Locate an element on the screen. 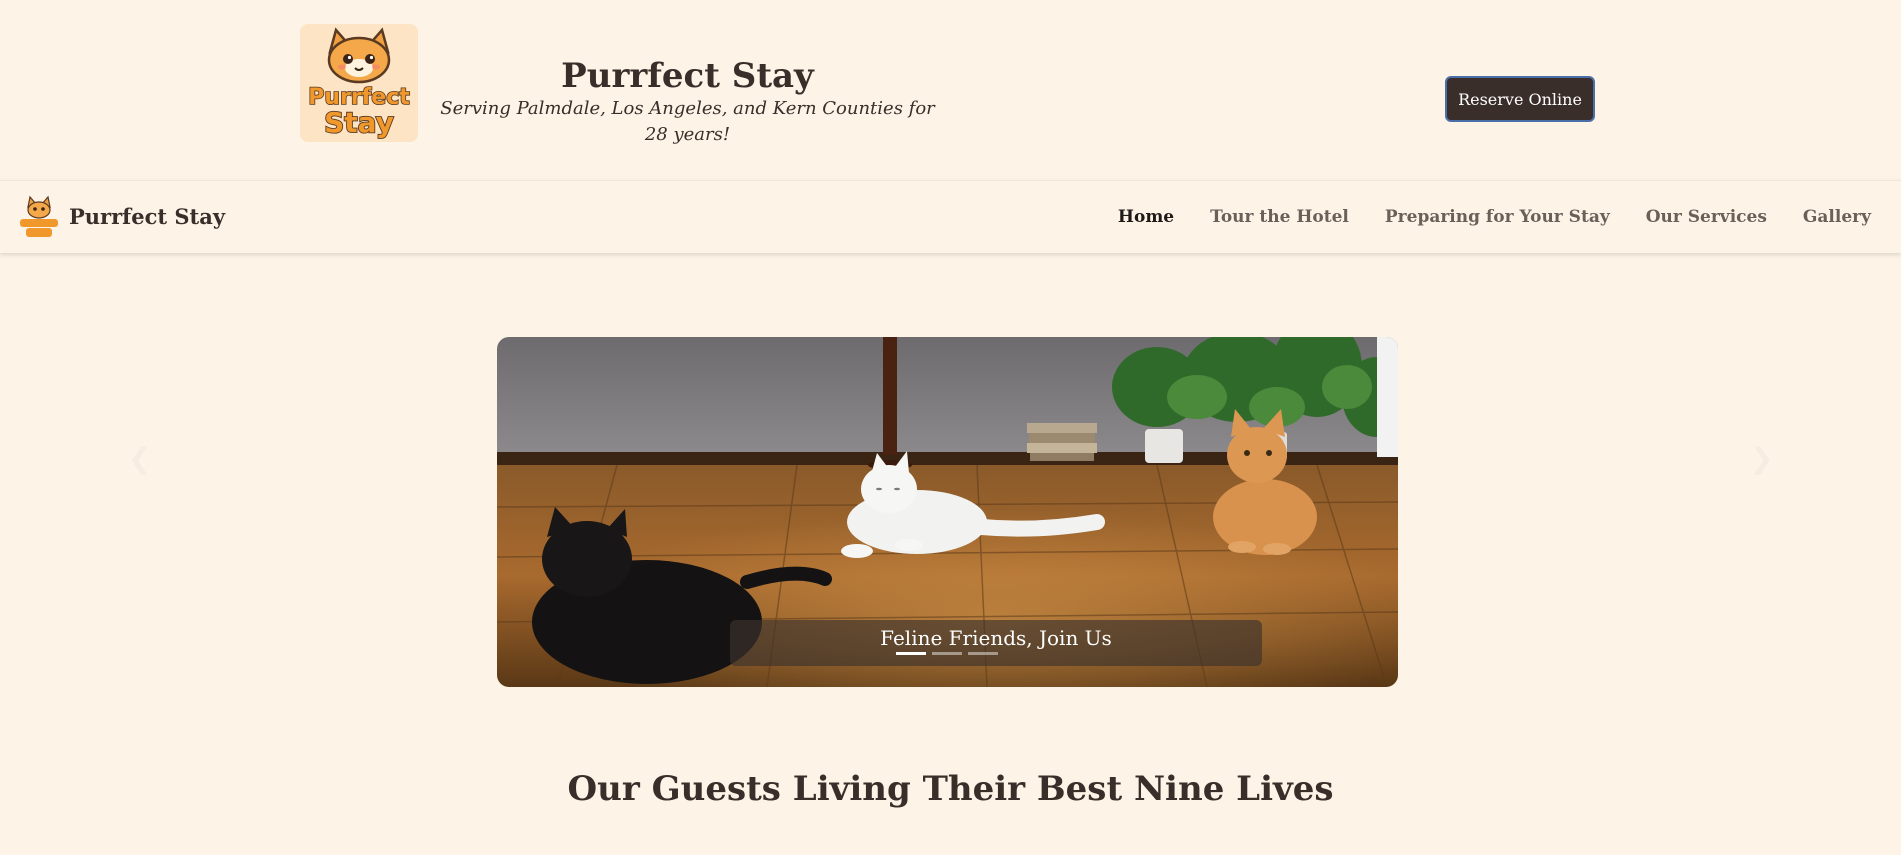 The height and width of the screenshot is (855, 1901). chevron-left-icon: ❮ is located at coordinates (139, 458).